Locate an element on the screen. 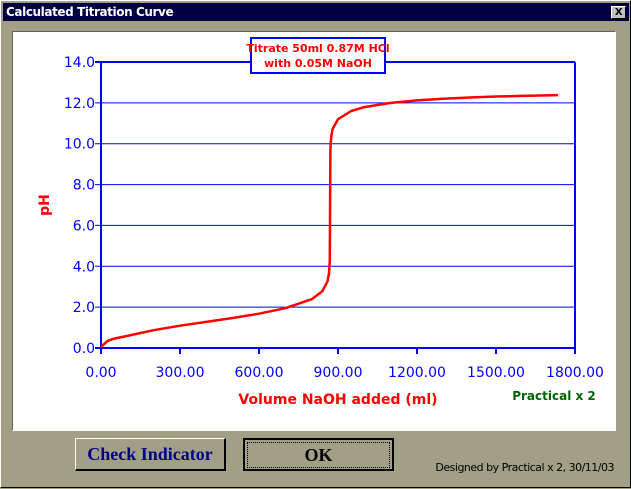 Image resolution: width=631 pixels, height=489 pixels. ok-button: OK is located at coordinates (318, 454).